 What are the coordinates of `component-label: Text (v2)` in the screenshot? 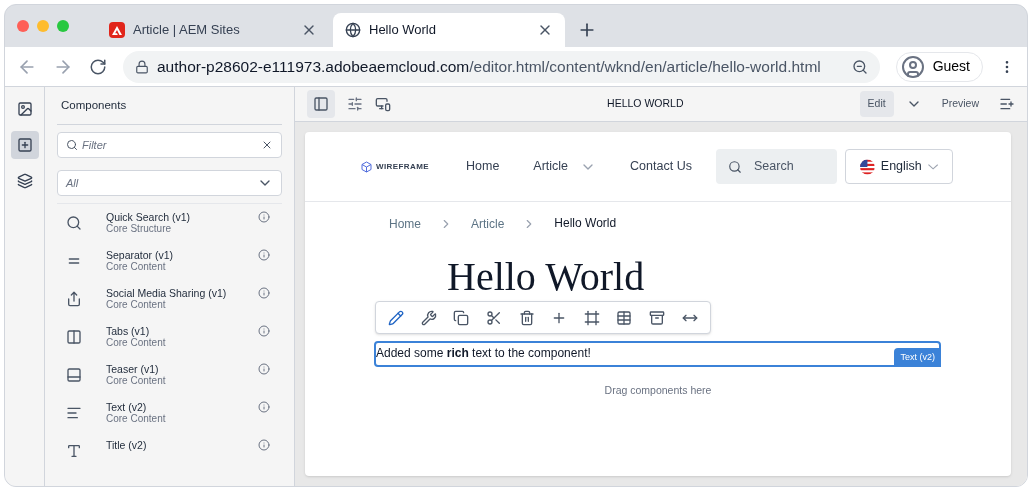 It's located at (917, 357).